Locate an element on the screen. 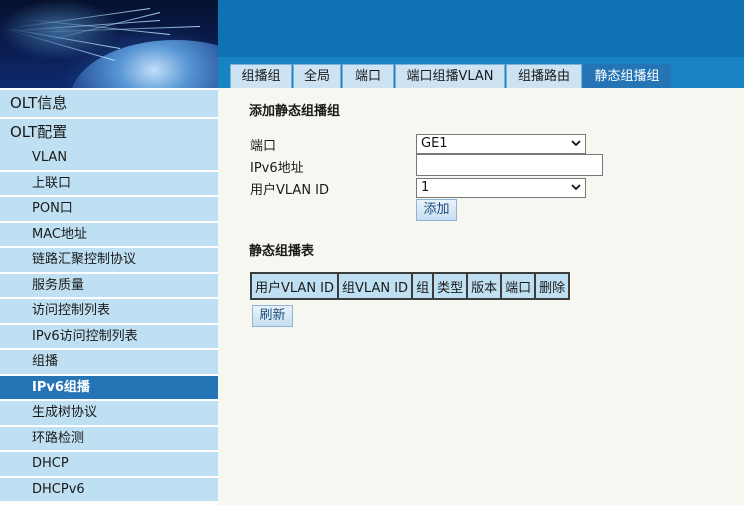  sidebar-item-lacp: 链路汇聚控制协议 is located at coordinates (109, 261).